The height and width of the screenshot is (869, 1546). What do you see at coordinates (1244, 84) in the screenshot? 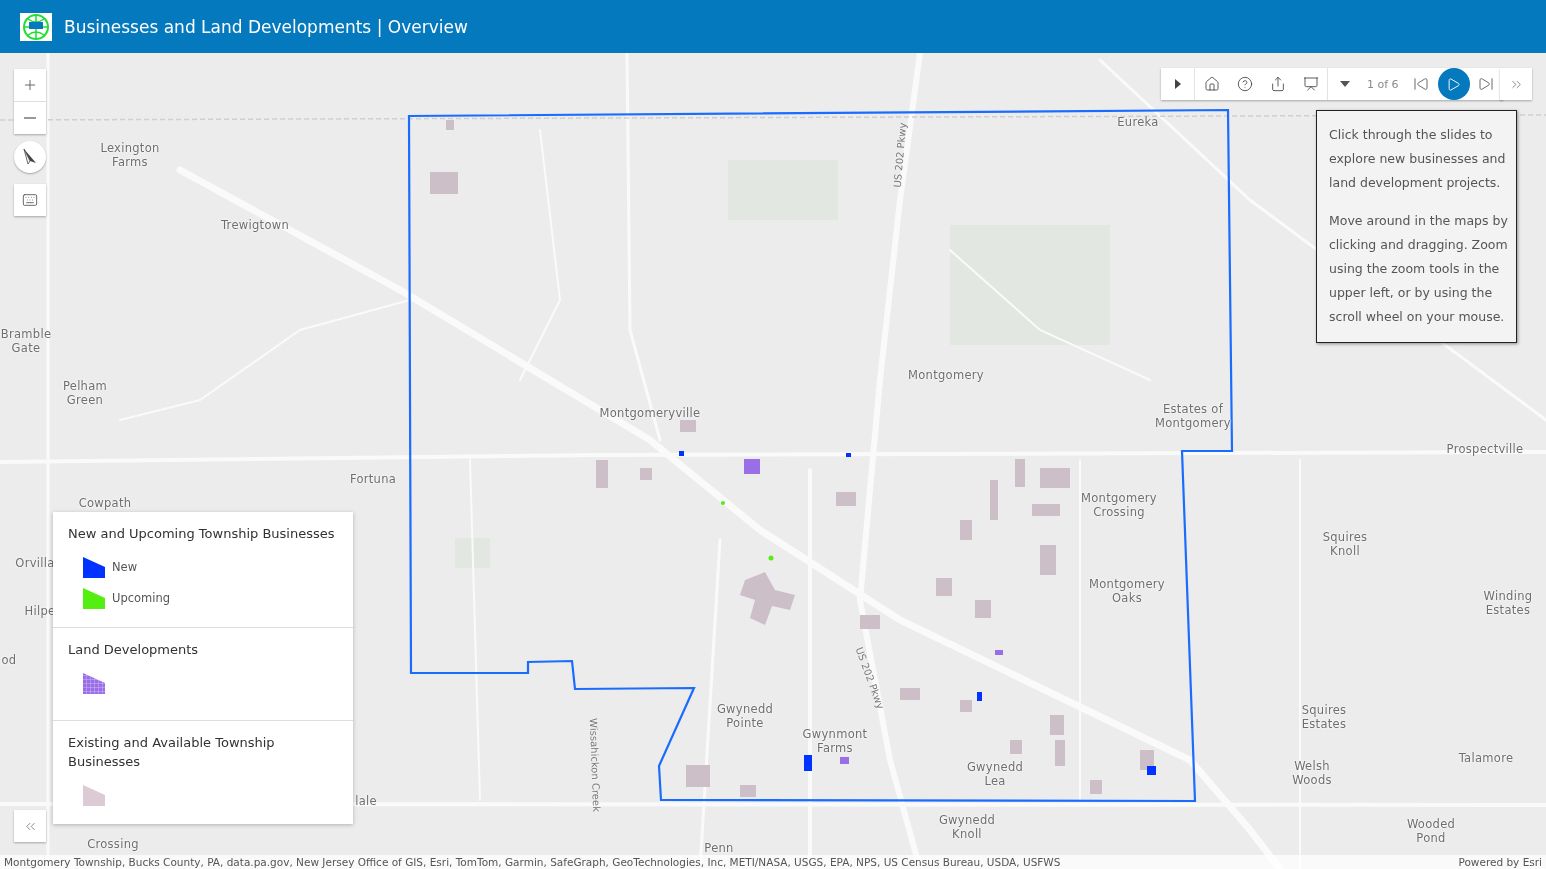
I see `help-icon` at bounding box center [1244, 84].